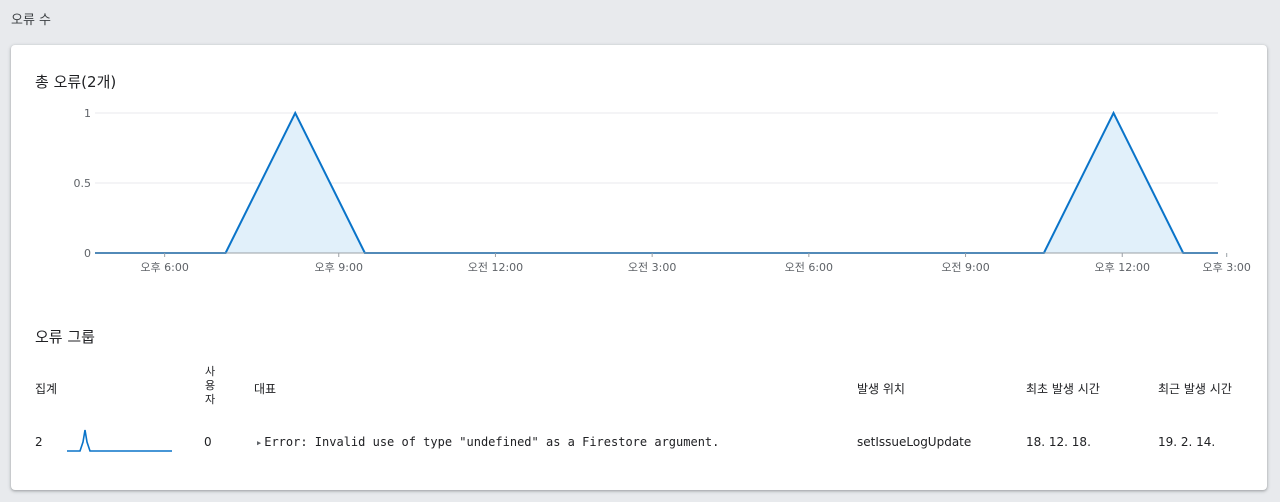  Describe the element at coordinates (1122, 267) in the screenshot. I see `x-tick-label: 오후 12:00` at that location.